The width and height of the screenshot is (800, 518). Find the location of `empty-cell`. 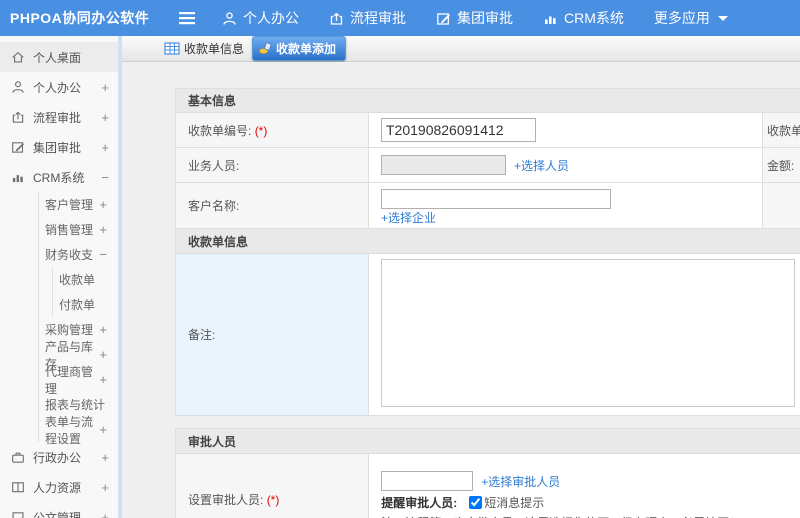

empty-cell is located at coordinates (780, 205).